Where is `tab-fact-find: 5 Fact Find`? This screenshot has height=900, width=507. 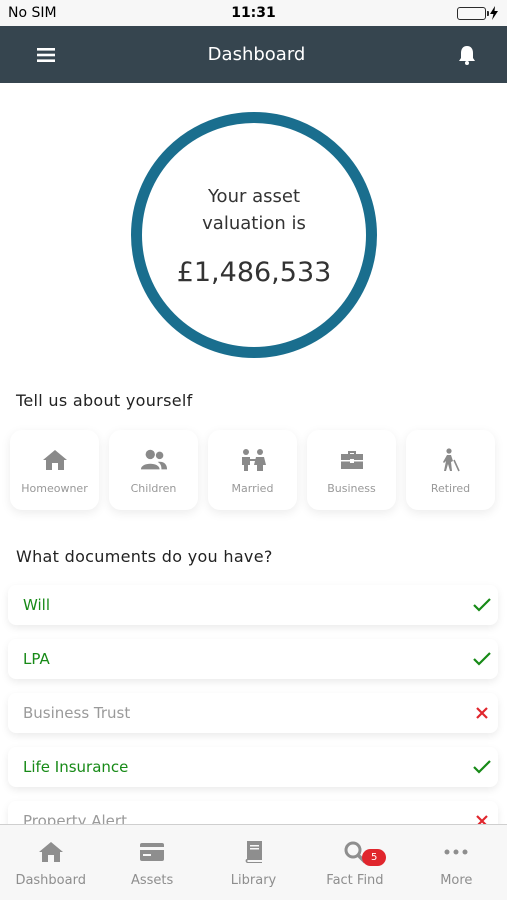
tab-fact-find: 5 Fact Find is located at coordinates (354, 862).